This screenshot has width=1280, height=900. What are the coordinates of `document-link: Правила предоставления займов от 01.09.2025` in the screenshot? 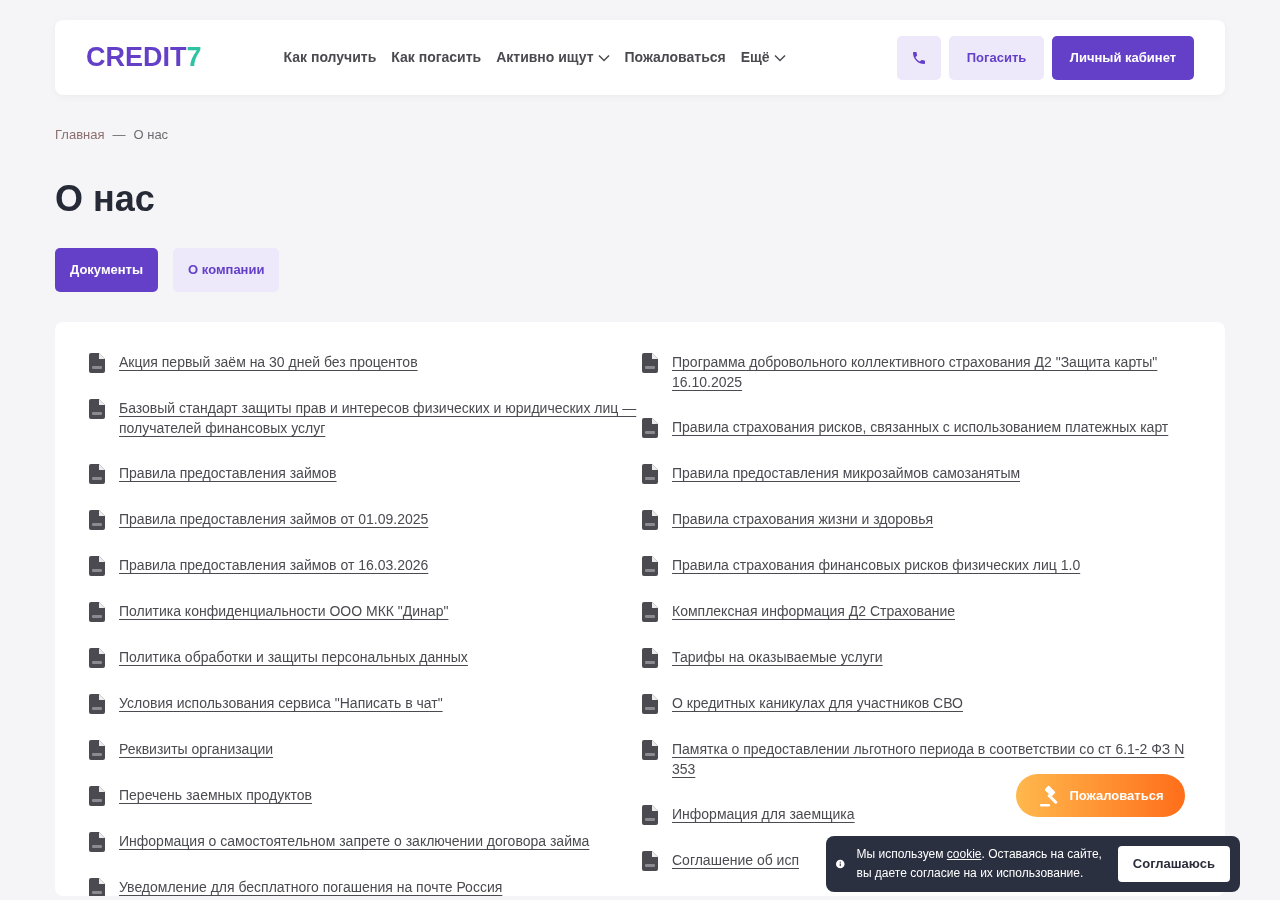 It's located at (274, 518).